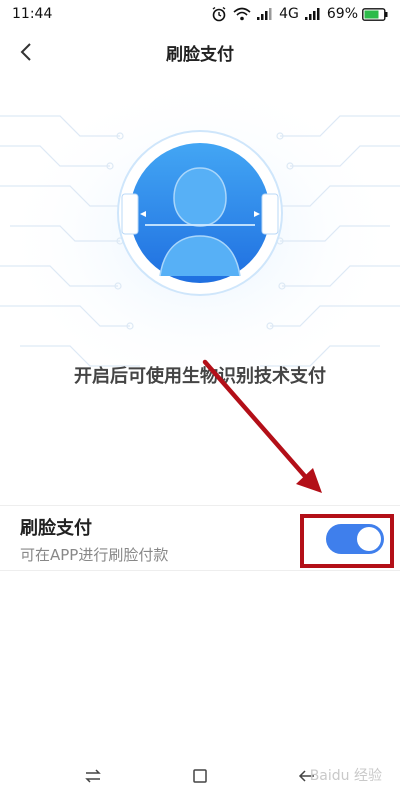  I want to click on alarm-icon, so click(219, 14).